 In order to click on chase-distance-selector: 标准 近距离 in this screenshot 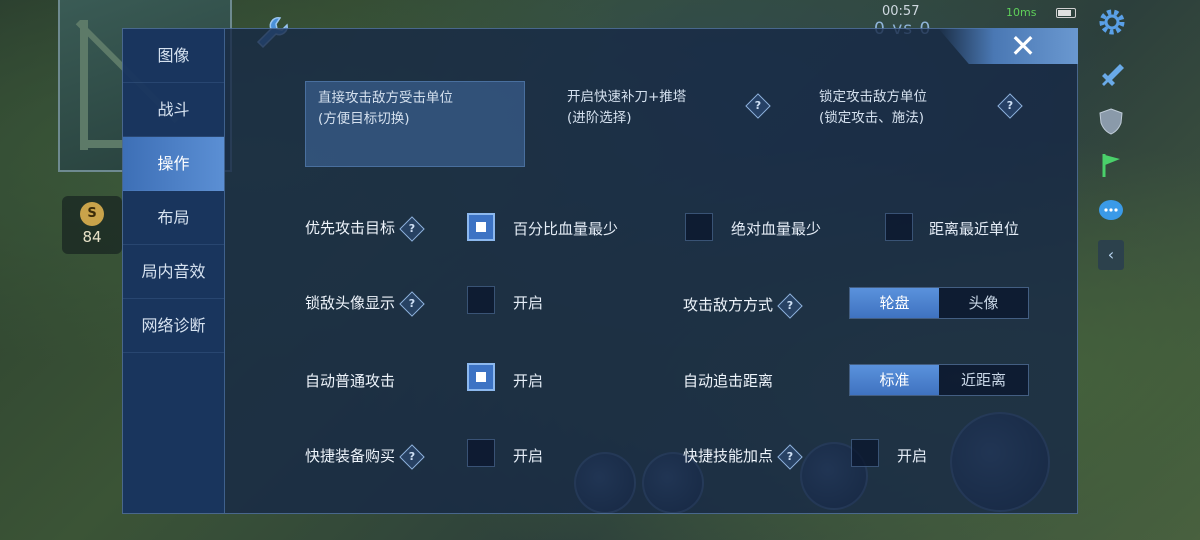, I will do `click(939, 380)`.